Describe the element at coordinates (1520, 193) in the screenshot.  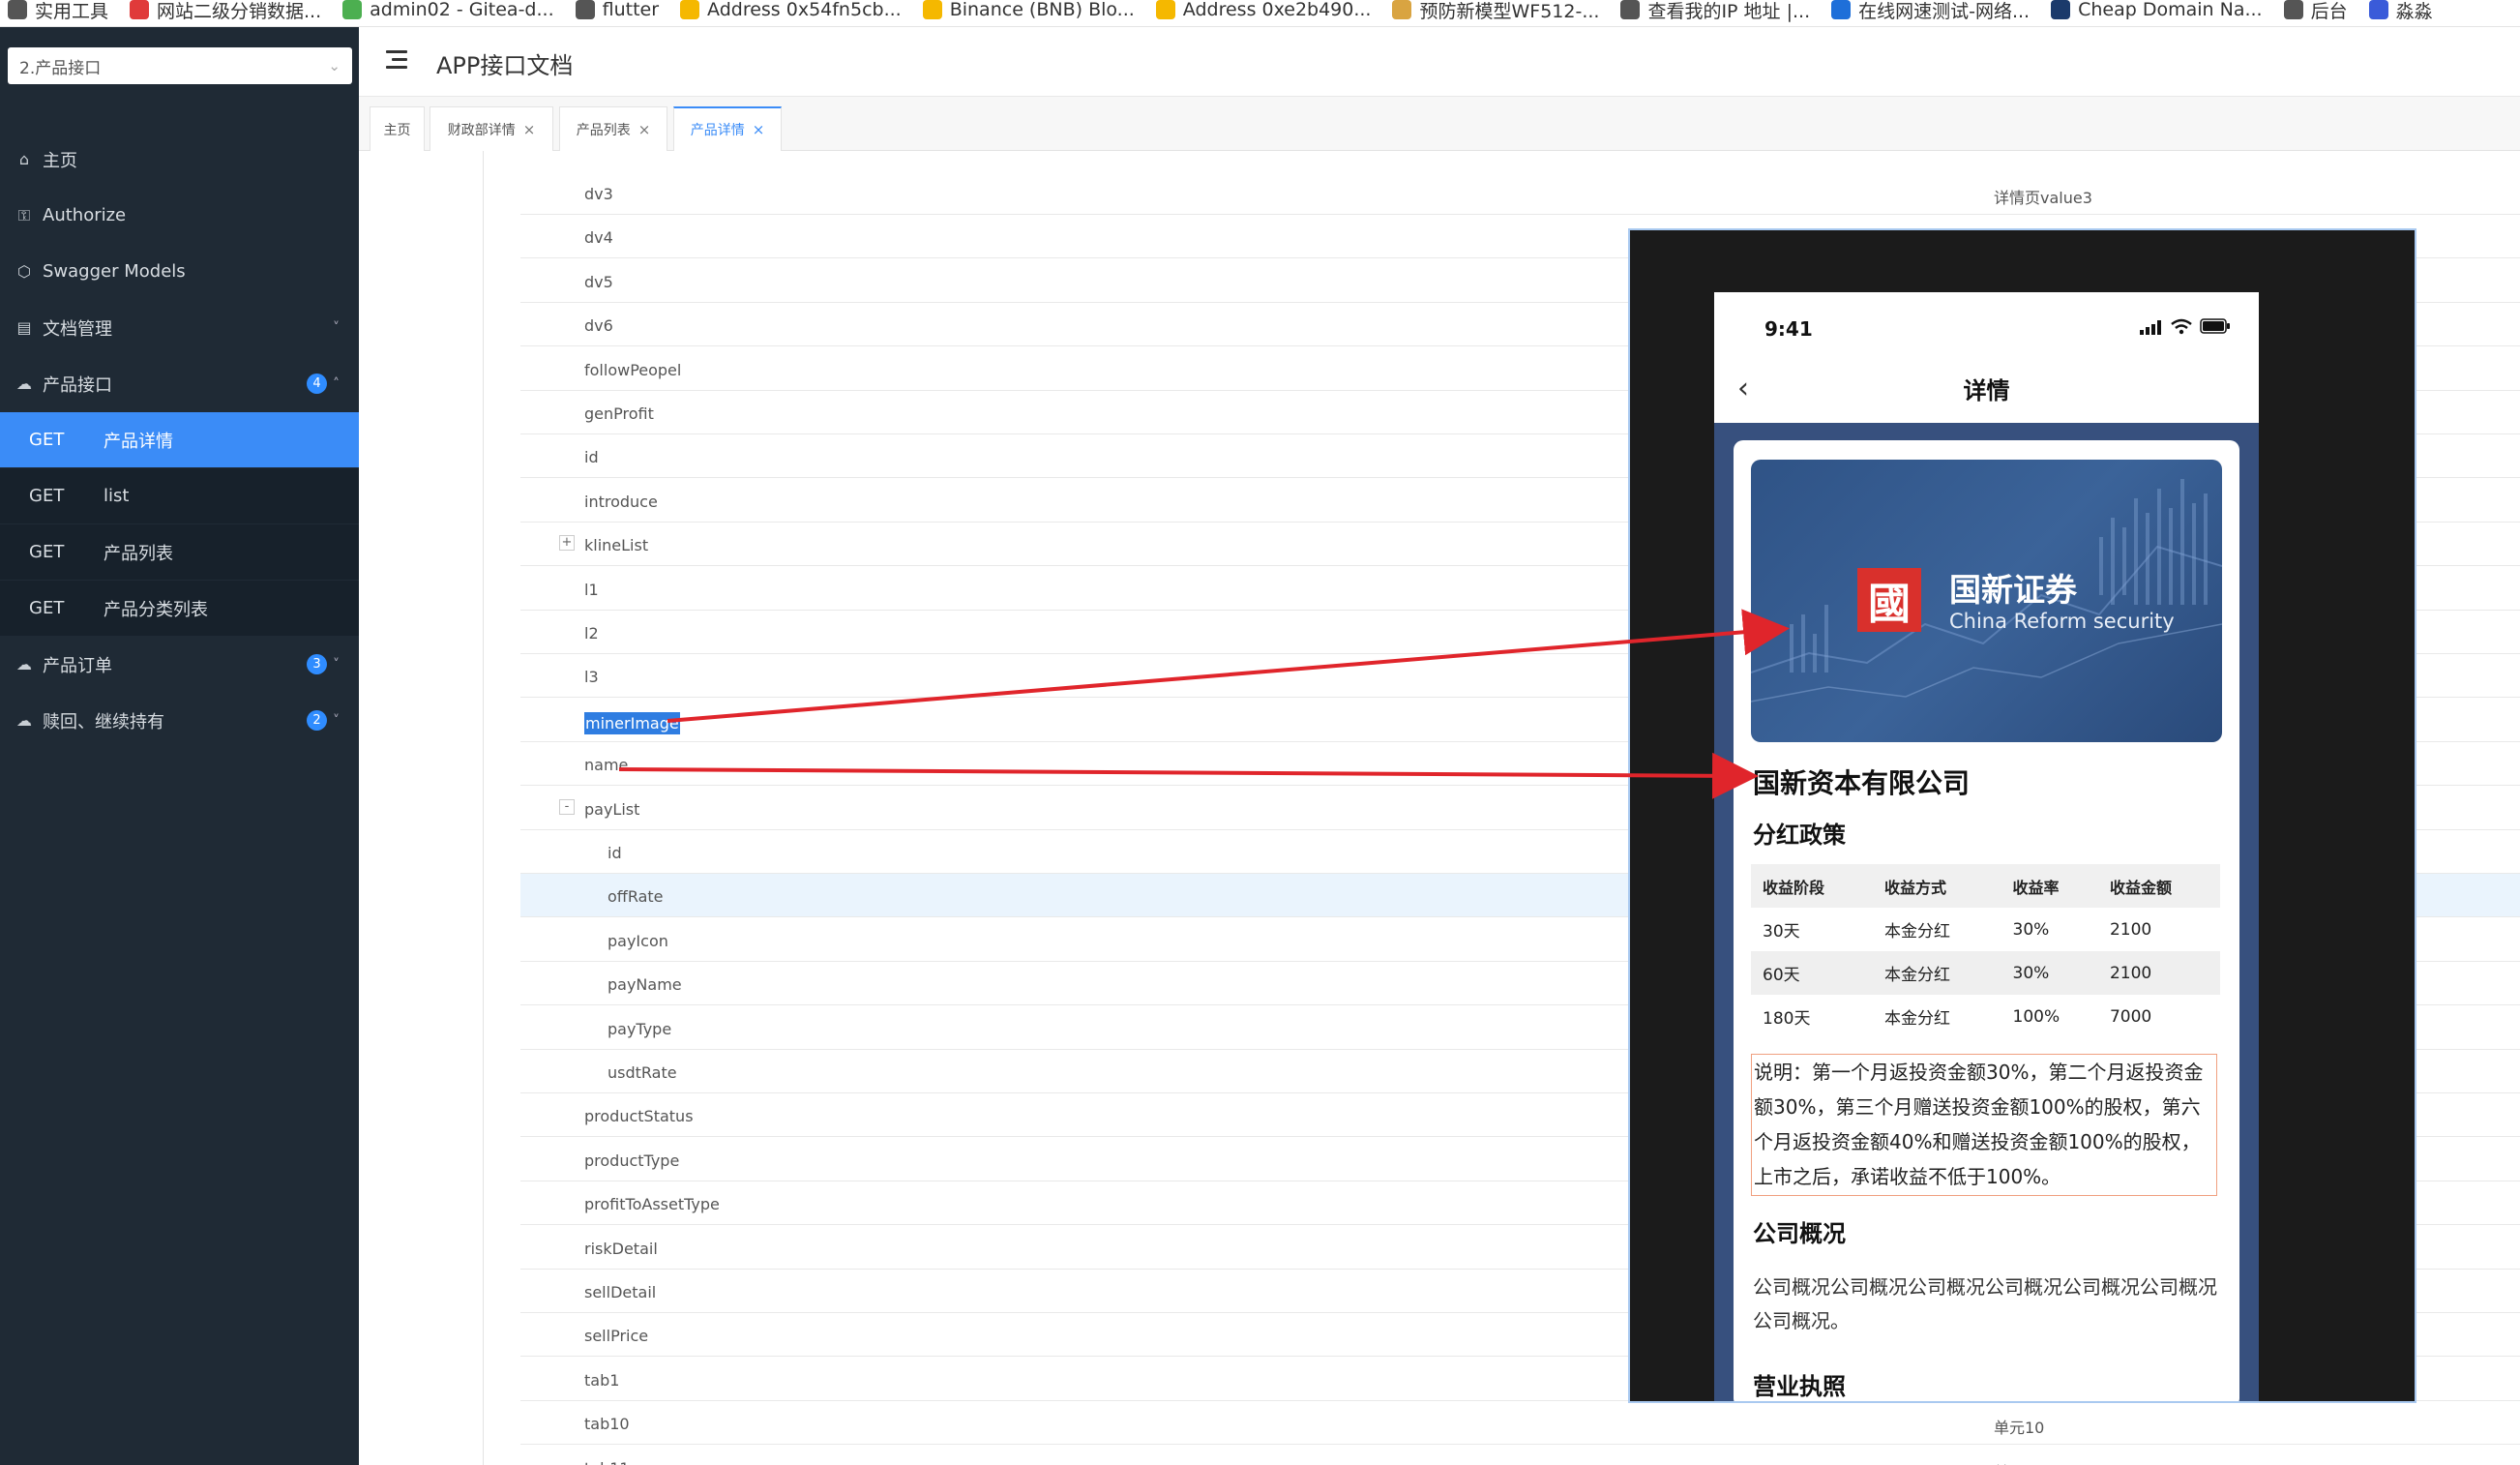
I see `table-row: dv3 详情页value3` at that location.